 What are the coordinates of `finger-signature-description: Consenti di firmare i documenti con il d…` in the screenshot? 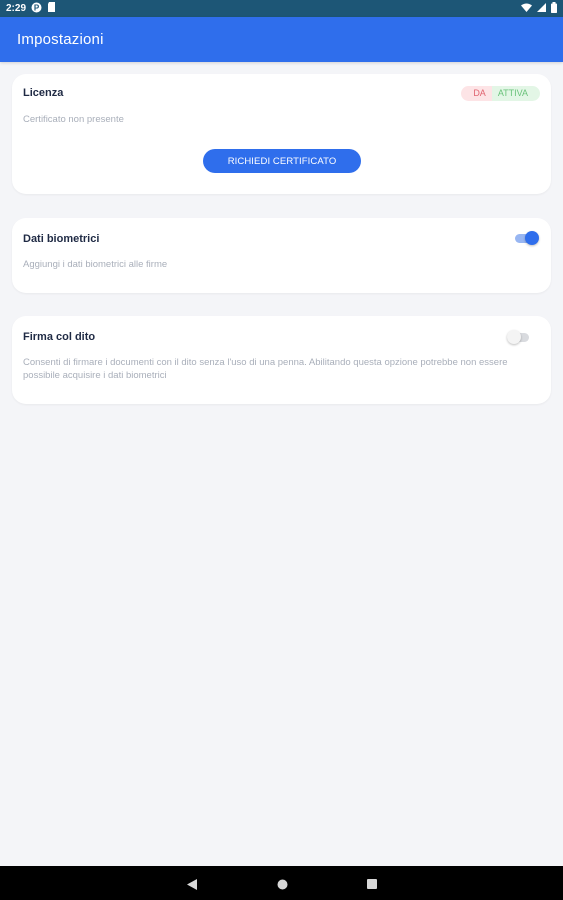 It's located at (265, 369).